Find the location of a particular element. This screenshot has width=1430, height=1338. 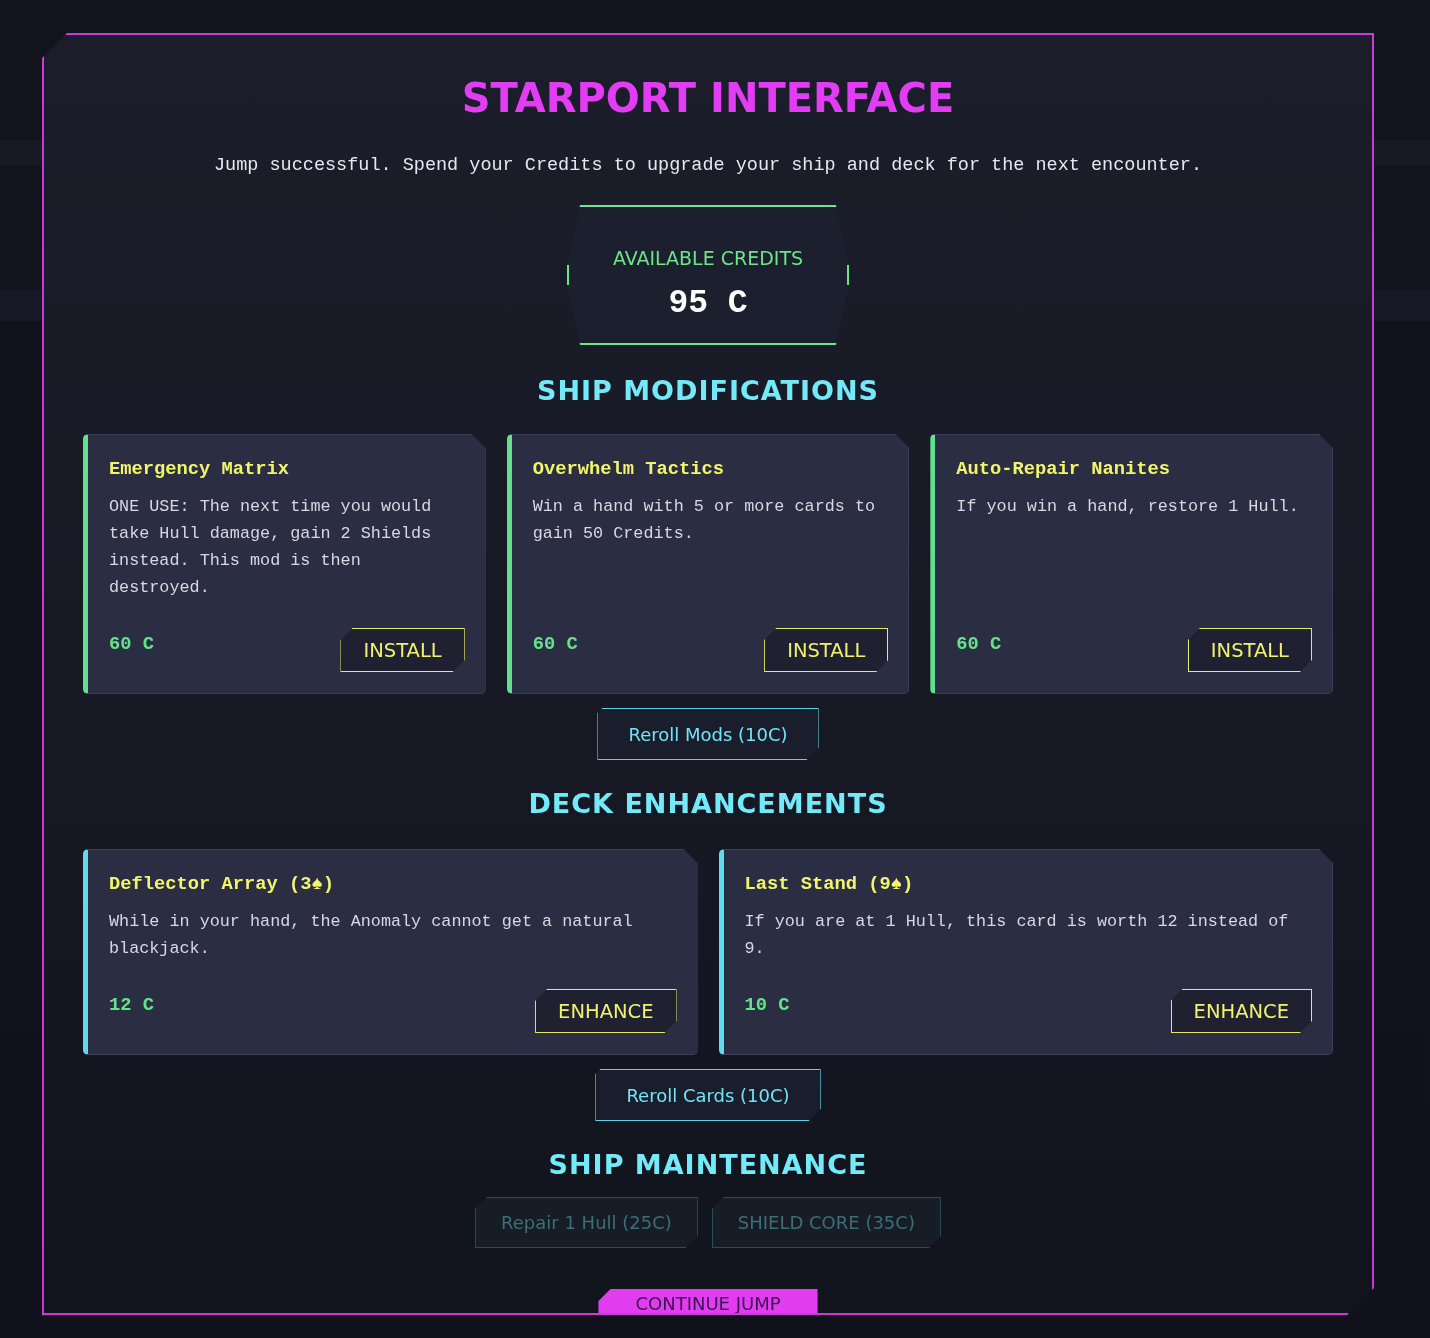

card-description: ONE USE: The next time you would take Hull damage, gain 2 Shields instead. This mod is then destroyed. is located at coordinates (271, 547).